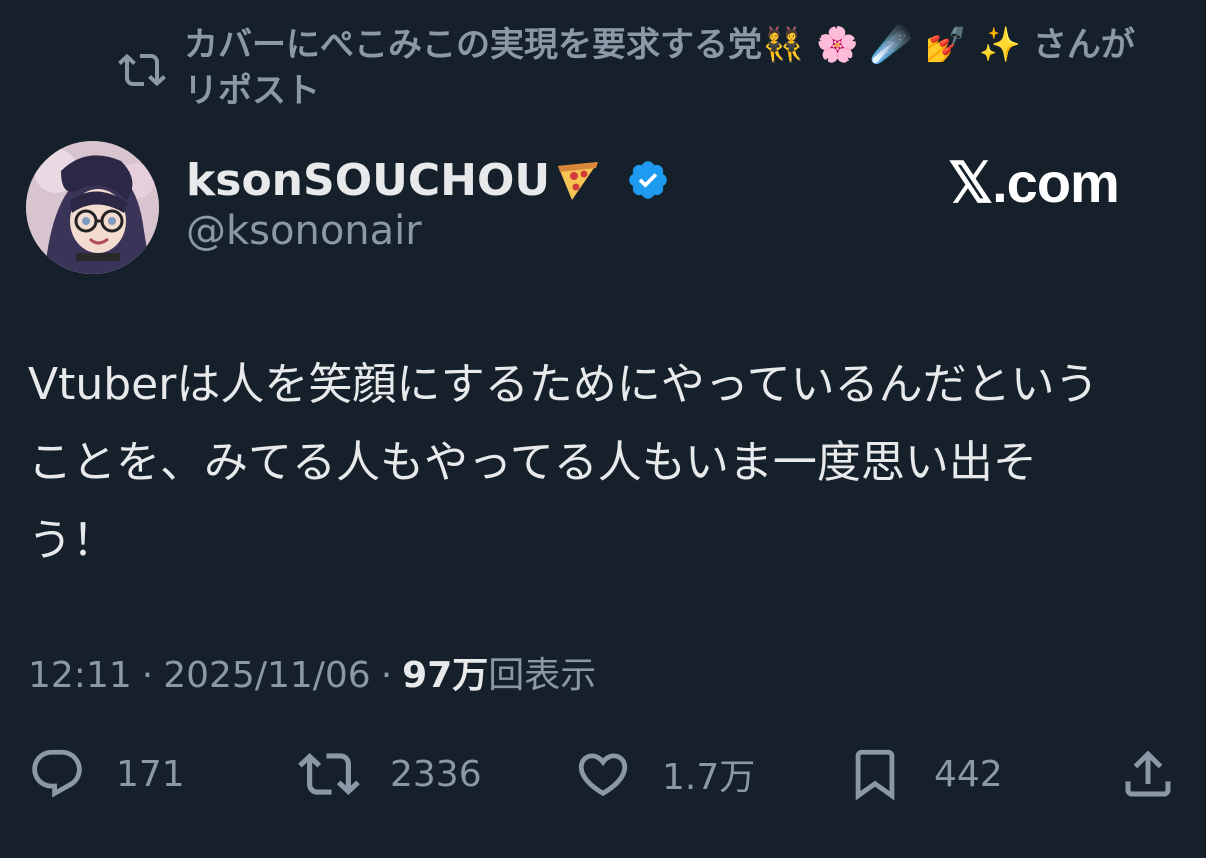 This screenshot has width=1206, height=858. I want to click on share-icon, so click(1148, 773).